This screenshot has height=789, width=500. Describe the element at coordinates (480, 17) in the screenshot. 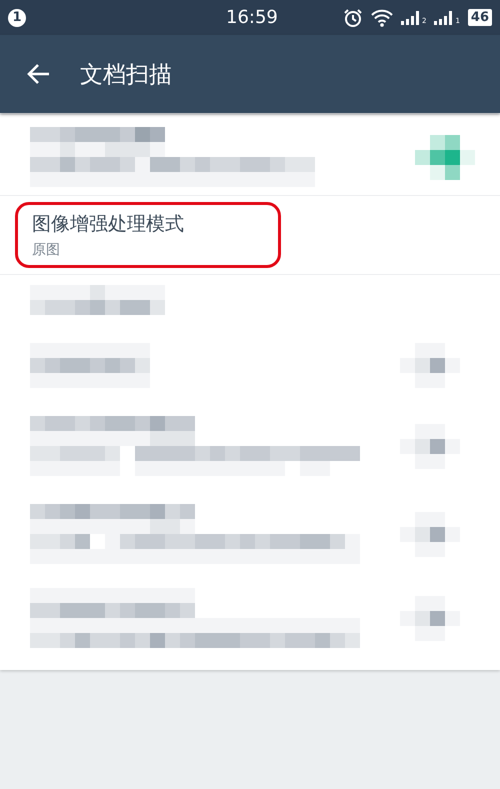

I see `battery-level: 46` at that location.